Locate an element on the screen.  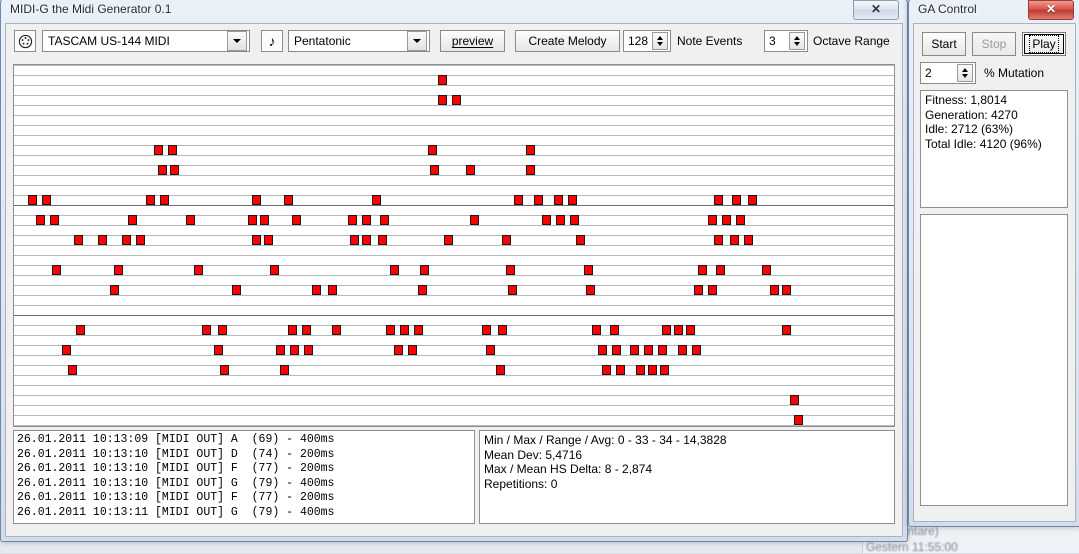
octave-range-spinner-buttons is located at coordinates (797, 41).